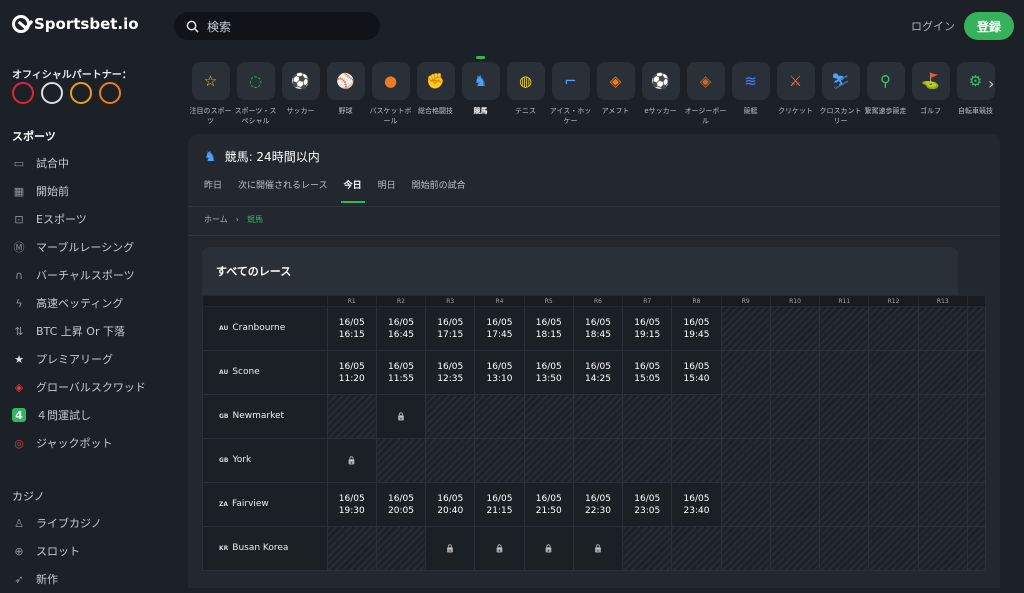 This screenshot has height=593, width=1024. What do you see at coordinates (840, 116) in the screenshot?
I see `category-label: クロスカントリー` at bounding box center [840, 116].